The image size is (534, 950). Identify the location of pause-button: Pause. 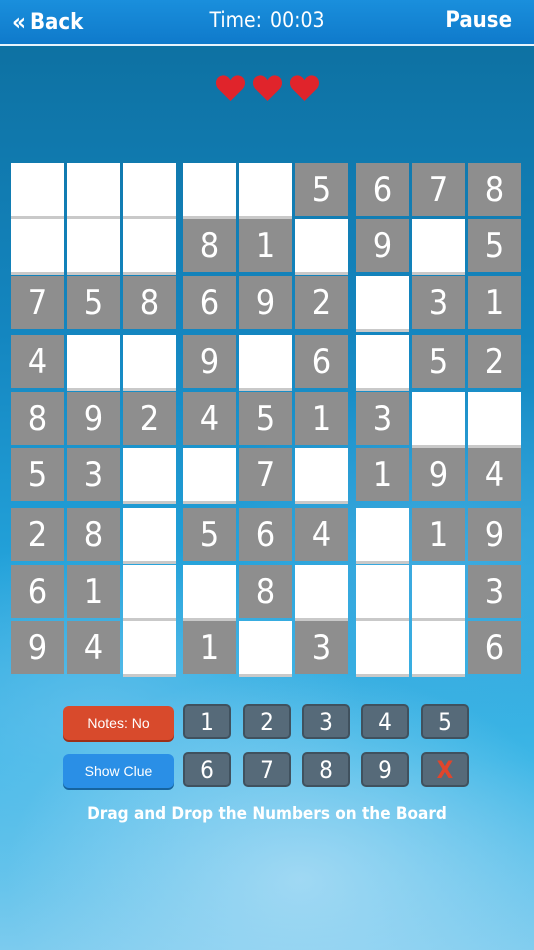
(478, 20).